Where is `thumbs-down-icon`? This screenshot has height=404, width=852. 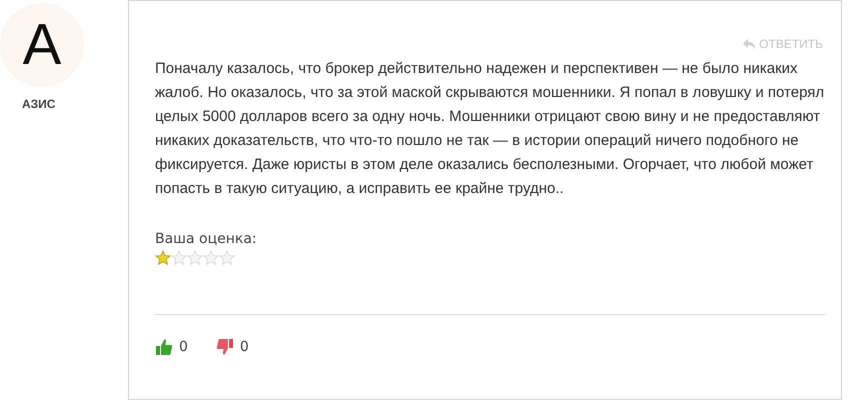 thumbs-down-icon is located at coordinates (225, 347).